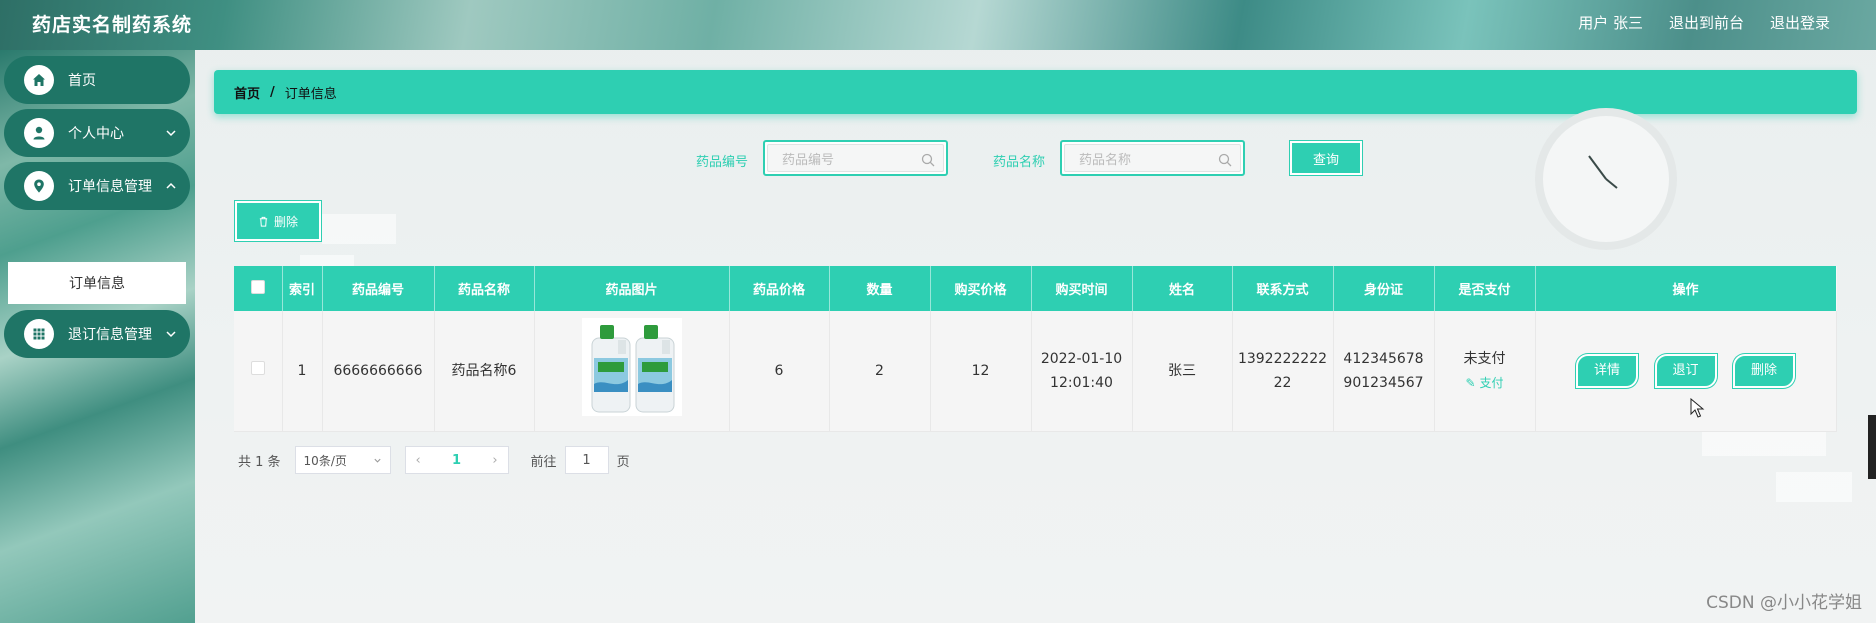  What do you see at coordinates (981, 371) in the screenshot?
I see `cell-purchase-price: 12` at bounding box center [981, 371].